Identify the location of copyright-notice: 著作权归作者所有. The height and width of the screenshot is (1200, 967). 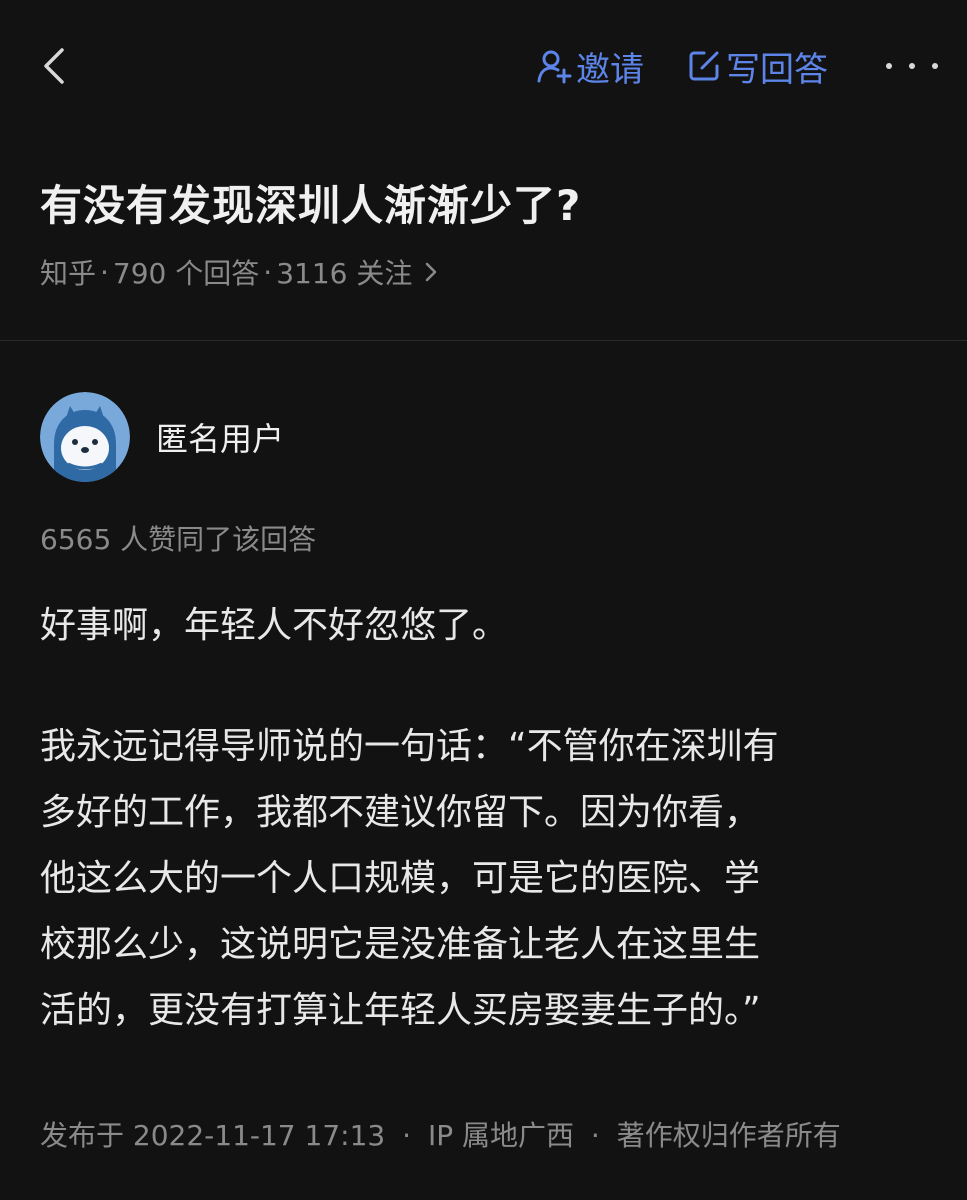
(728, 1135).